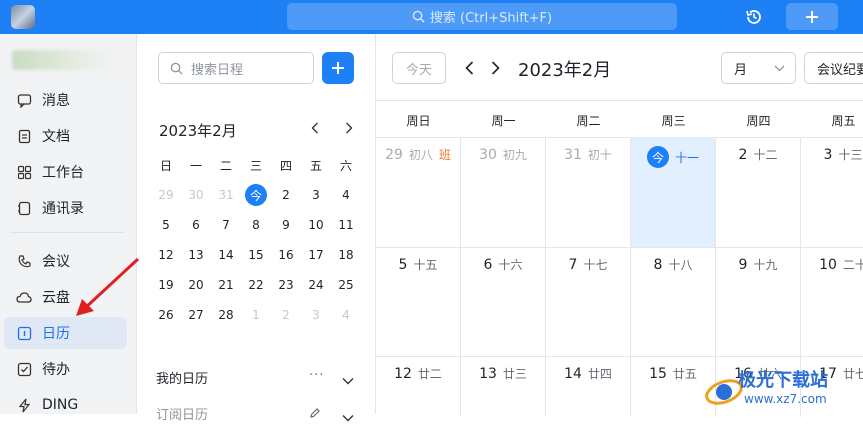 The height and width of the screenshot is (426, 863). I want to click on mini-day: 29, so click(166, 195).